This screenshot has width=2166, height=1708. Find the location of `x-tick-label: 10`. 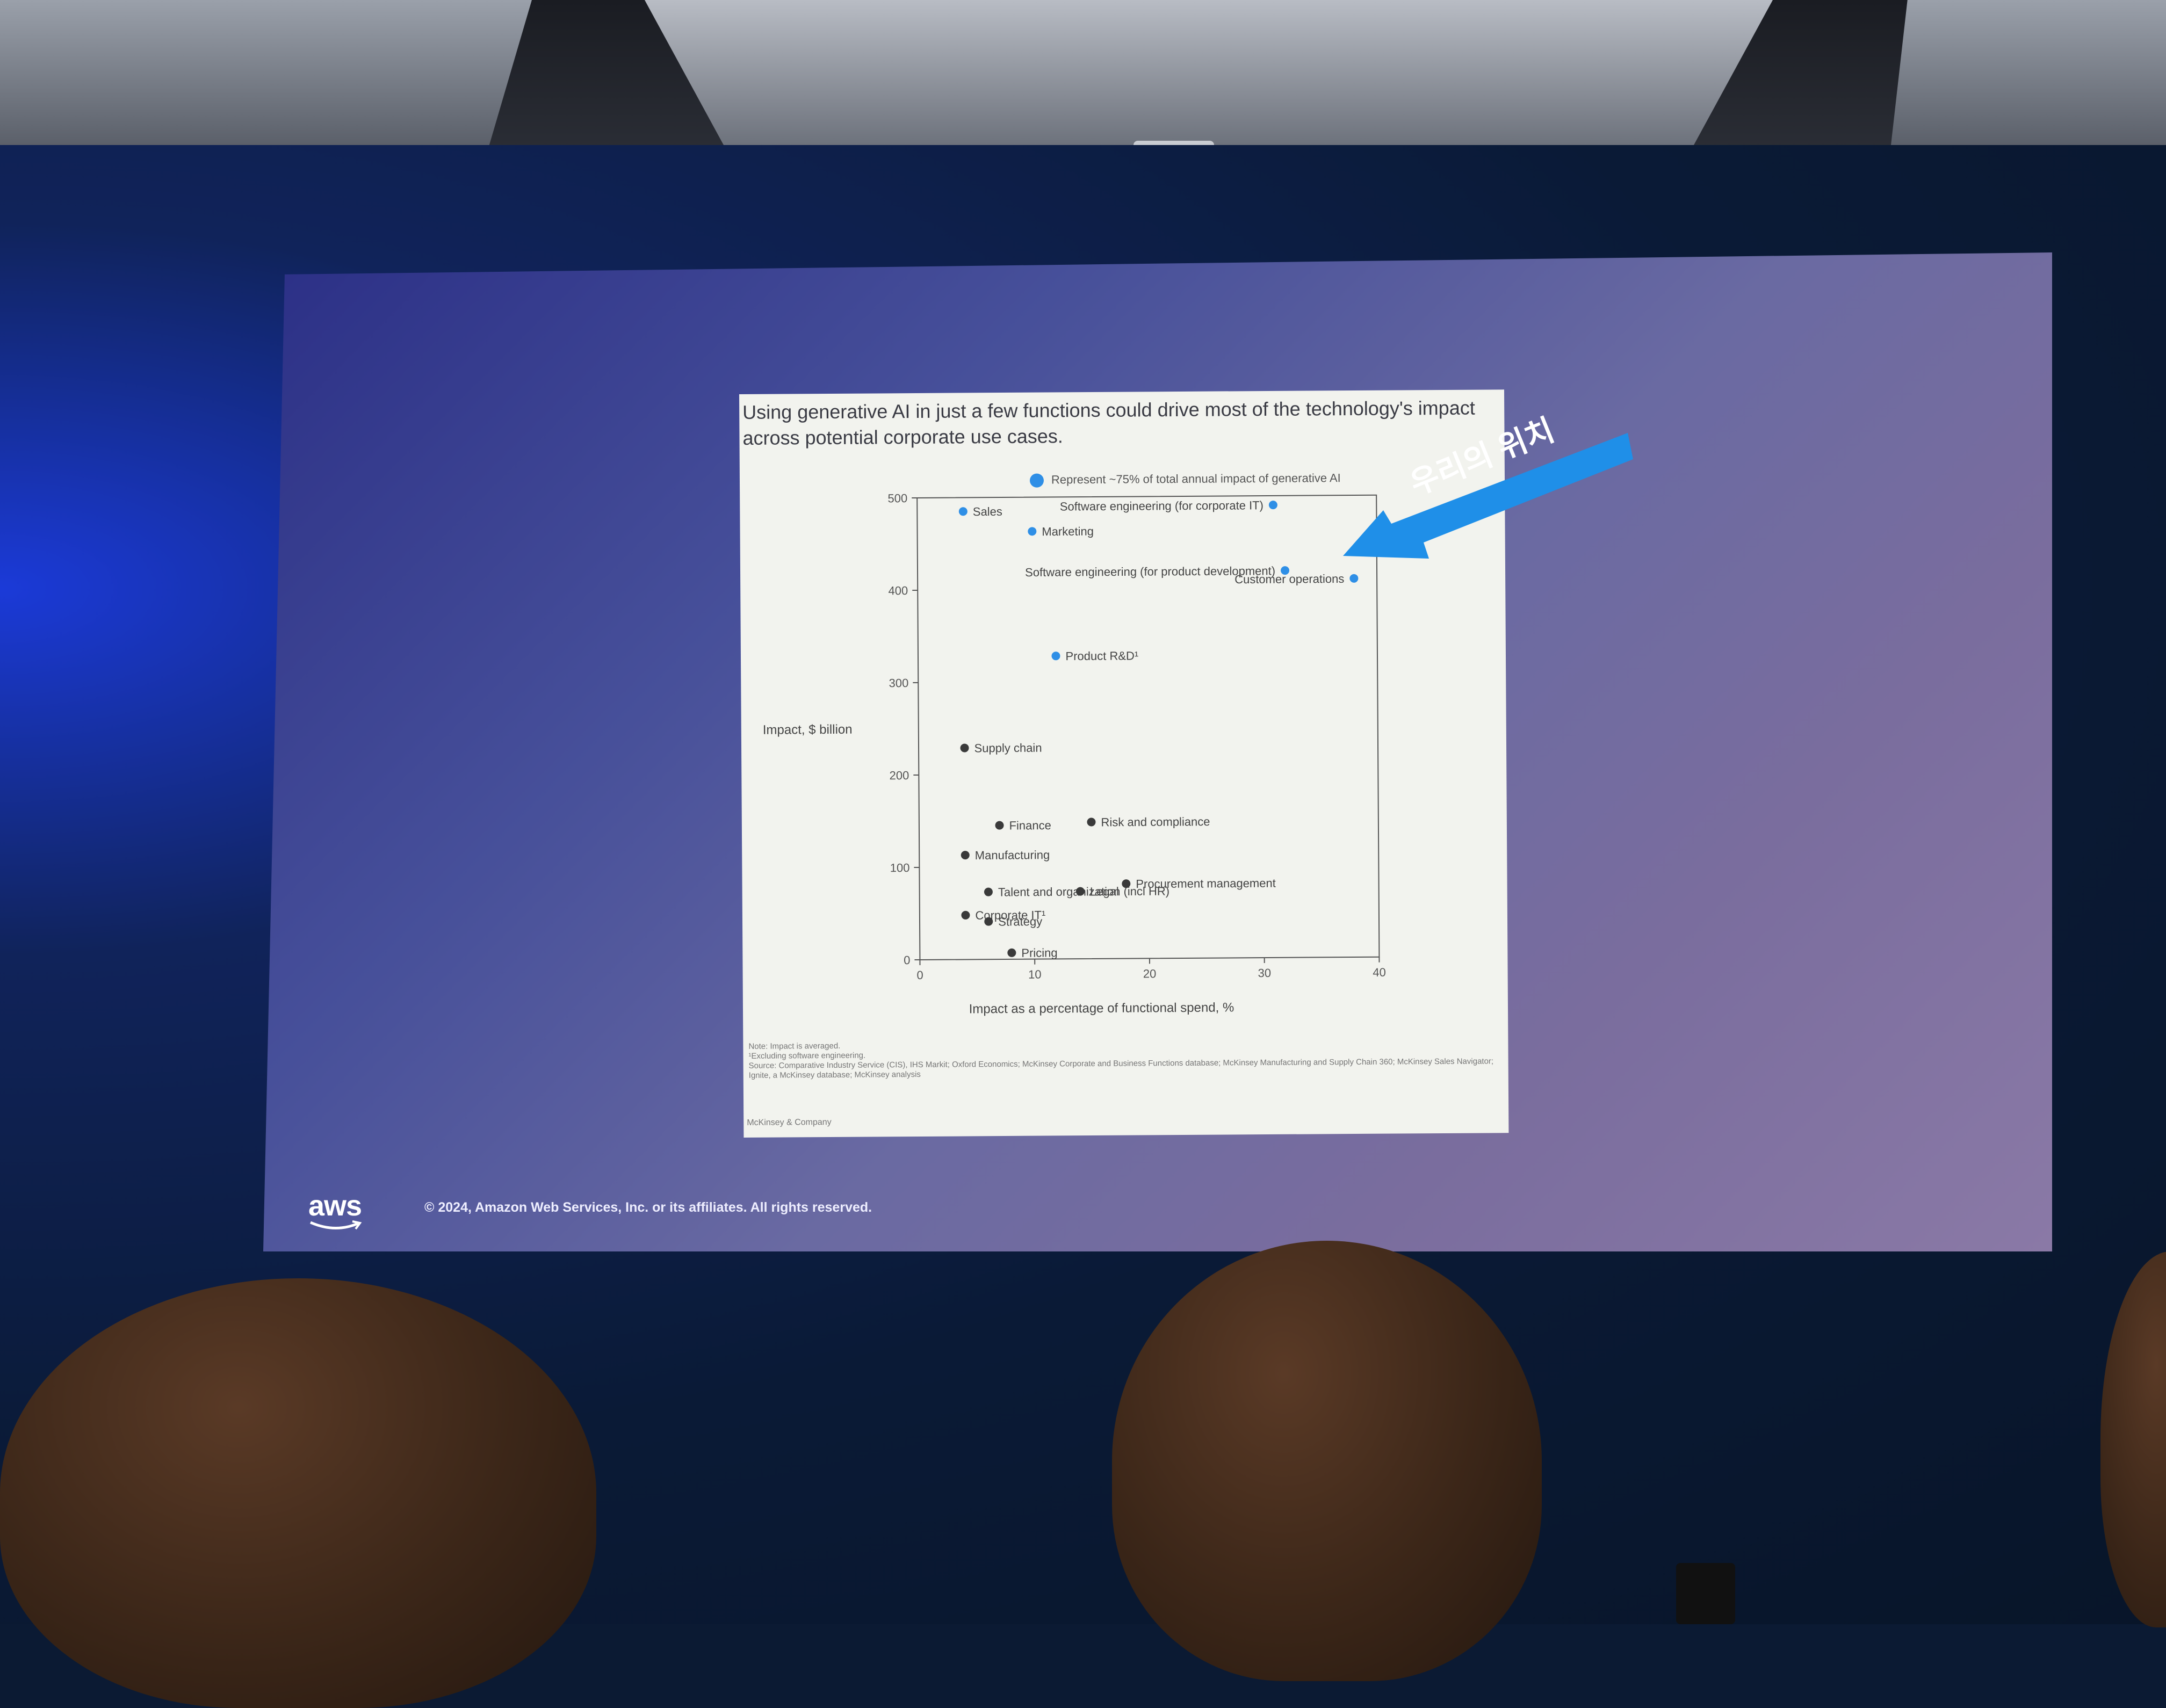

x-tick-label: 10 is located at coordinates (1035, 974).